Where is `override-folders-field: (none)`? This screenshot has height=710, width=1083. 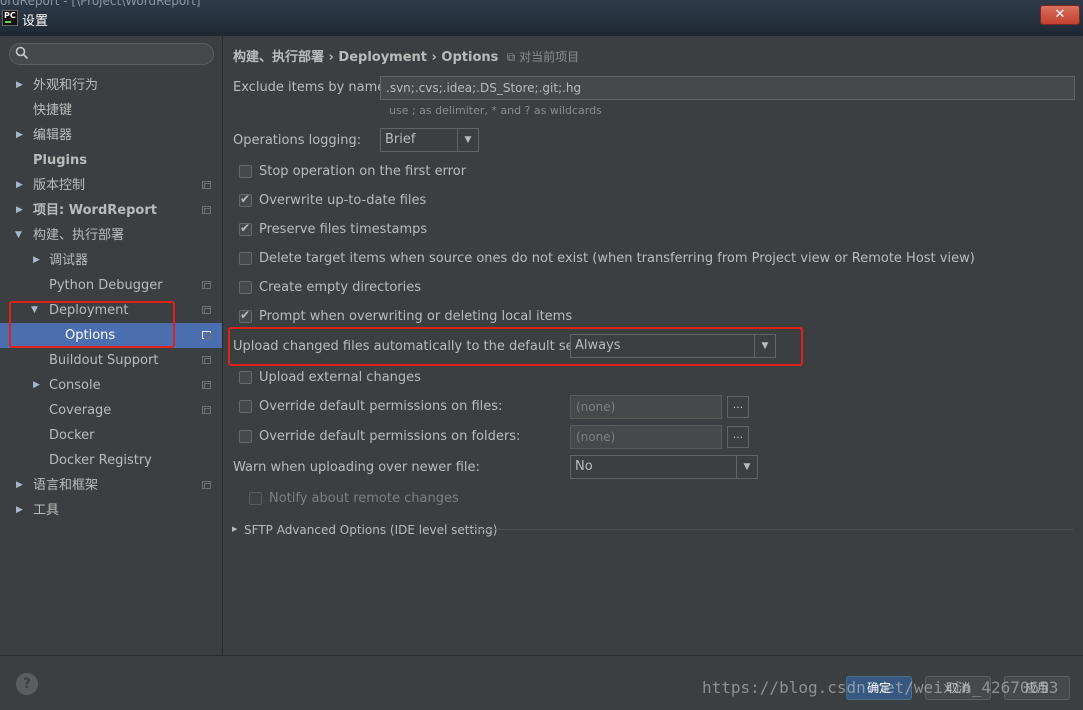
override-folders-field: (none) is located at coordinates (646, 437).